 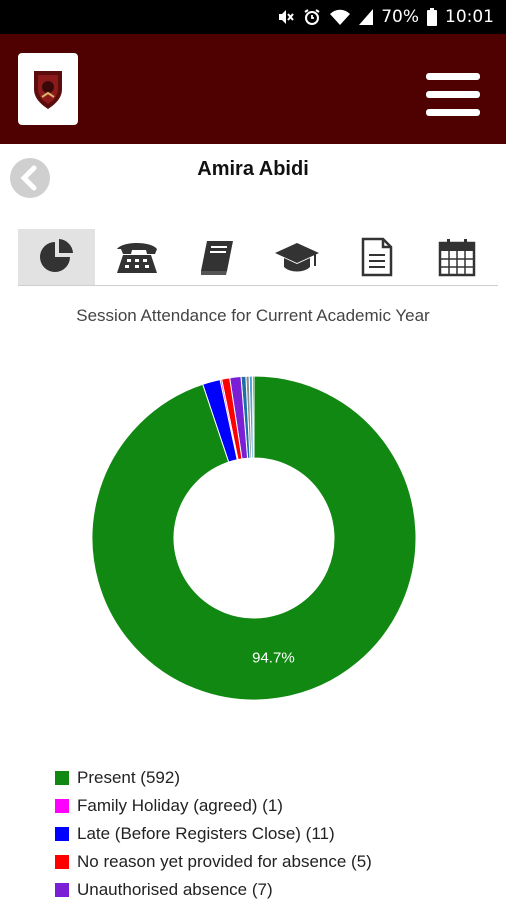 I want to click on student-name: Amira Abidi, so click(x=253, y=169).